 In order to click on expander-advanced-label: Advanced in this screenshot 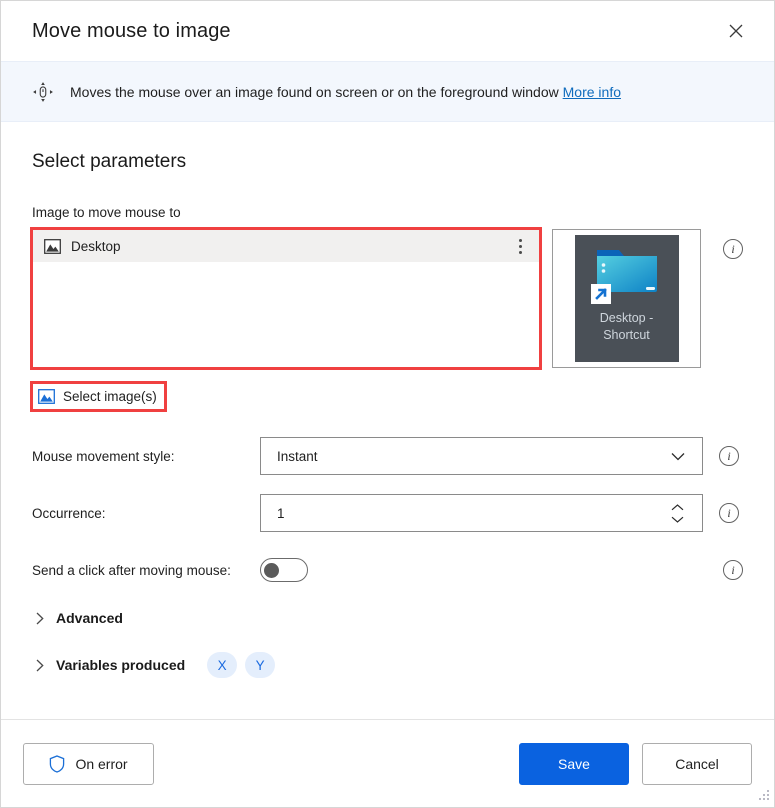, I will do `click(89, 618)`.